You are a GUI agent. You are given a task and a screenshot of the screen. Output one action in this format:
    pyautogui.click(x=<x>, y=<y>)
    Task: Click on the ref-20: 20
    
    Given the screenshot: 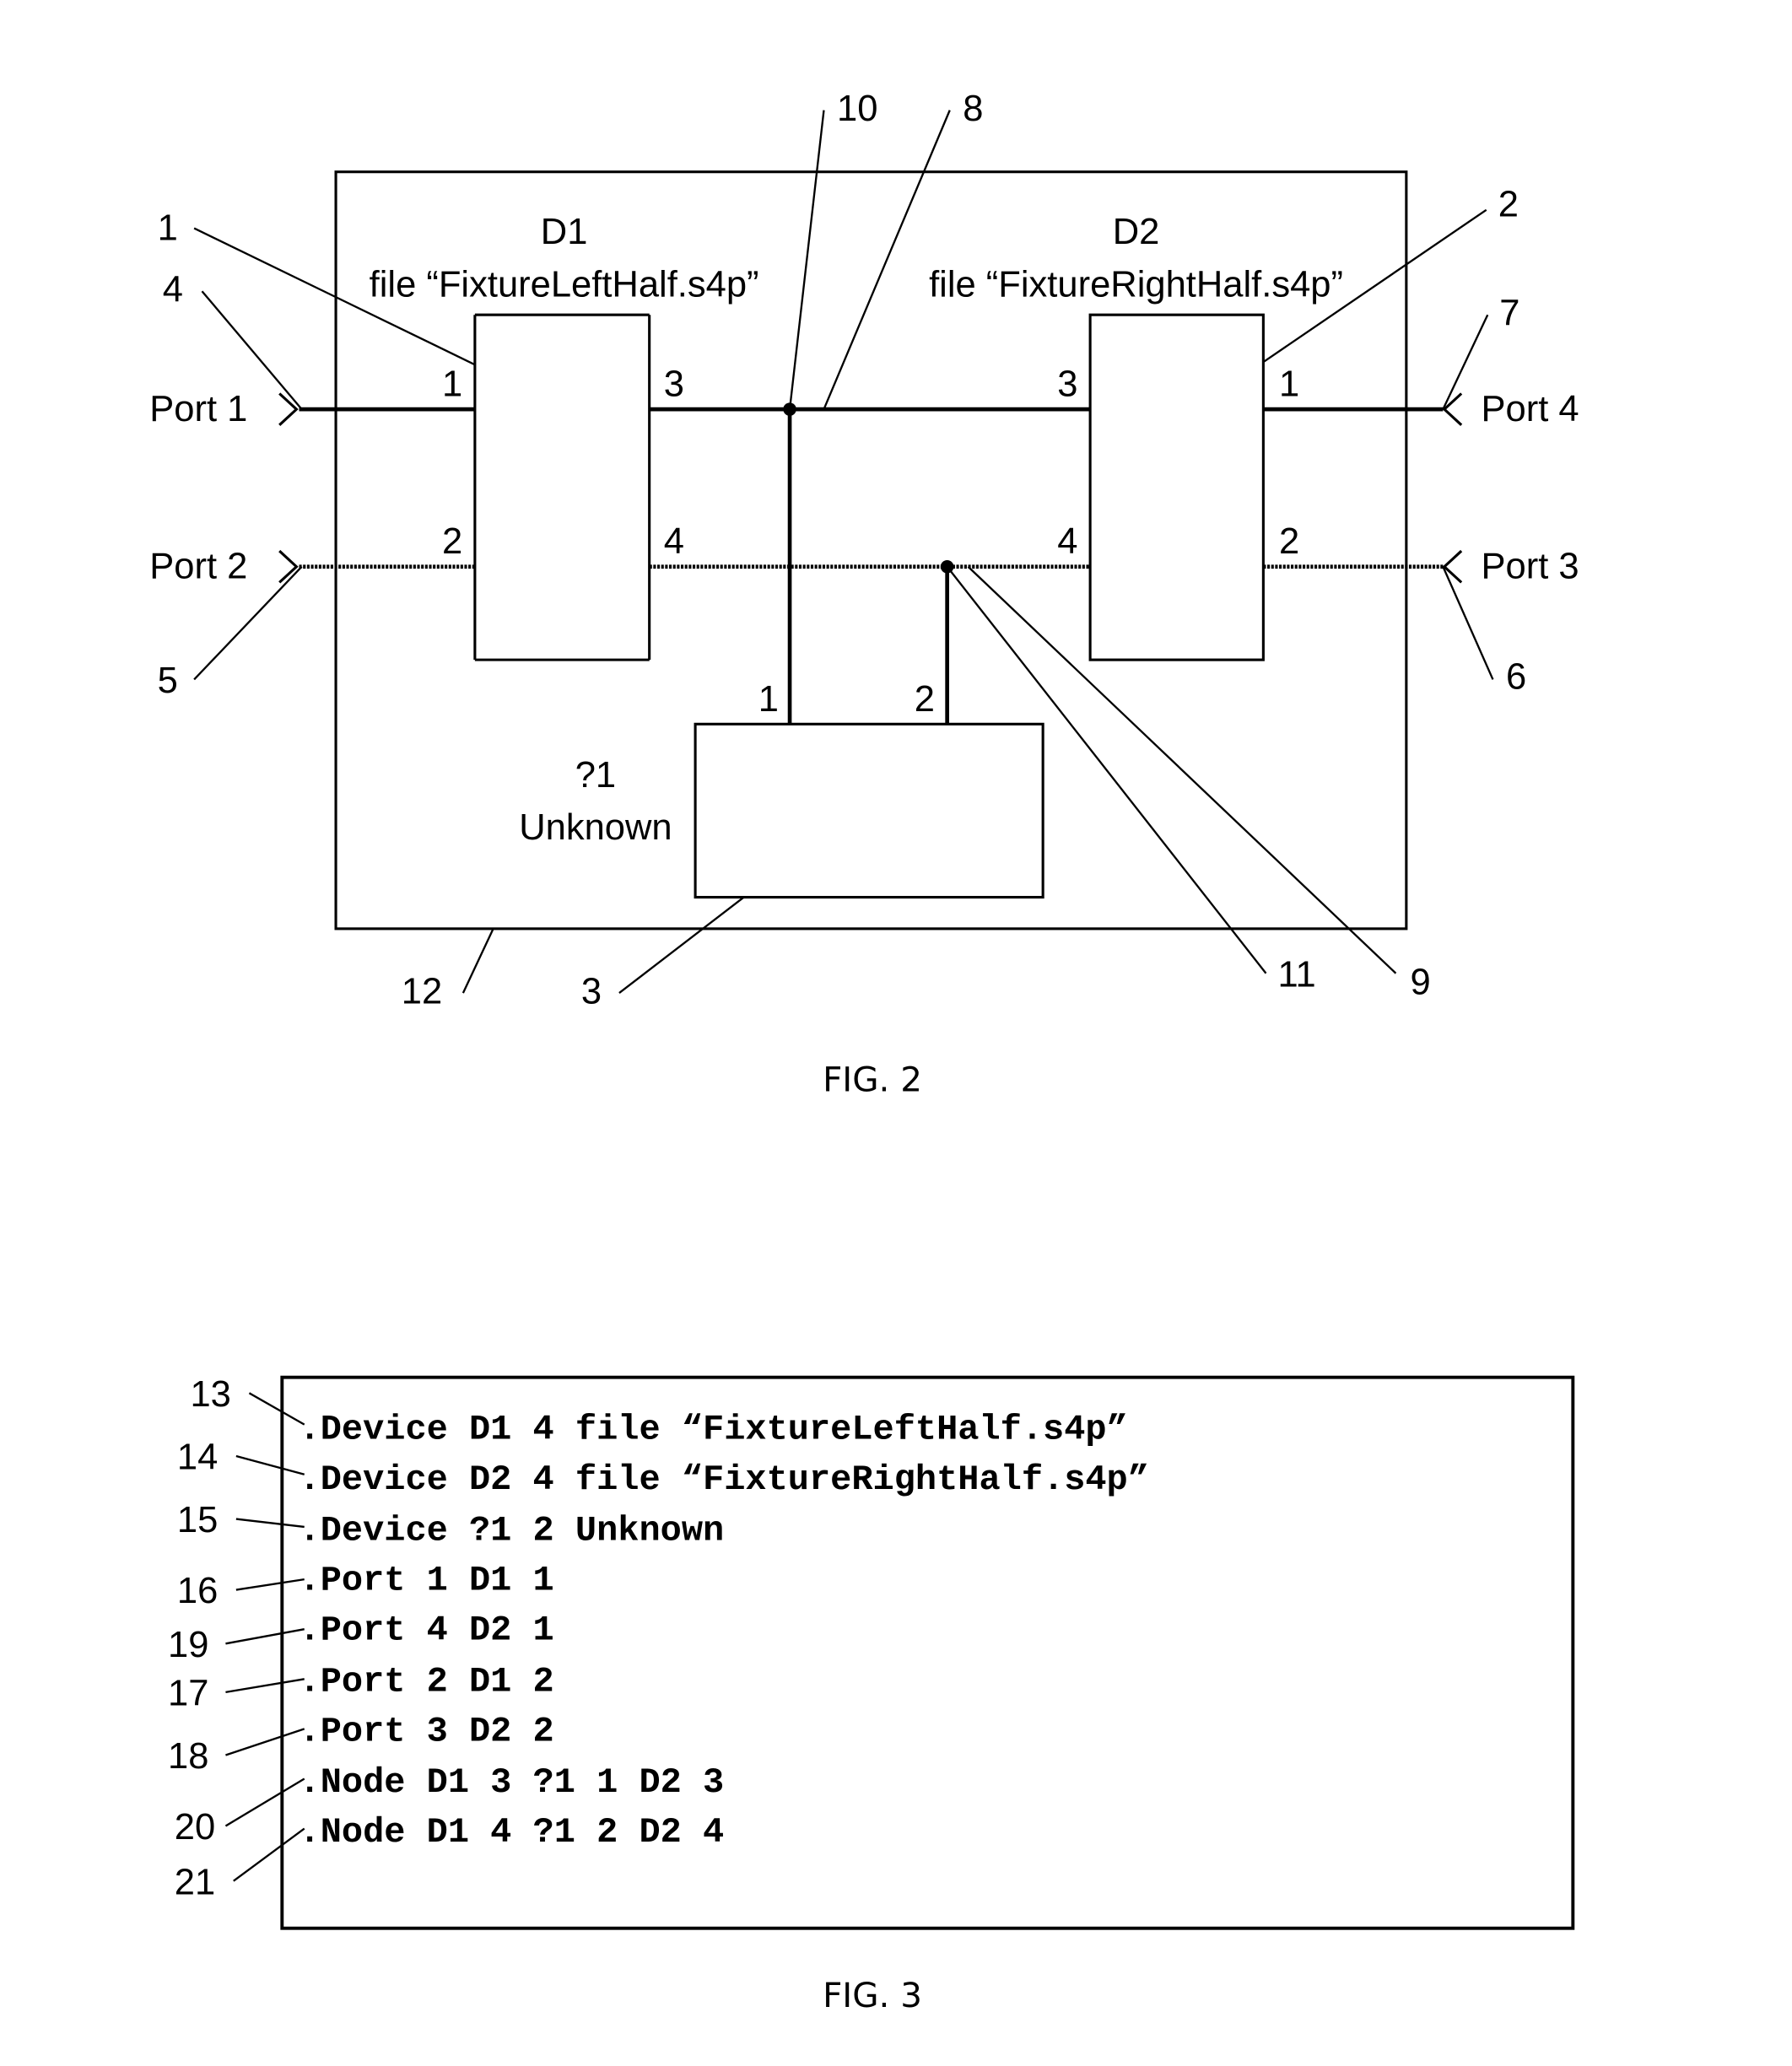 What is the action you would take?
    pyautogui.click(x=195, y=1827)
    